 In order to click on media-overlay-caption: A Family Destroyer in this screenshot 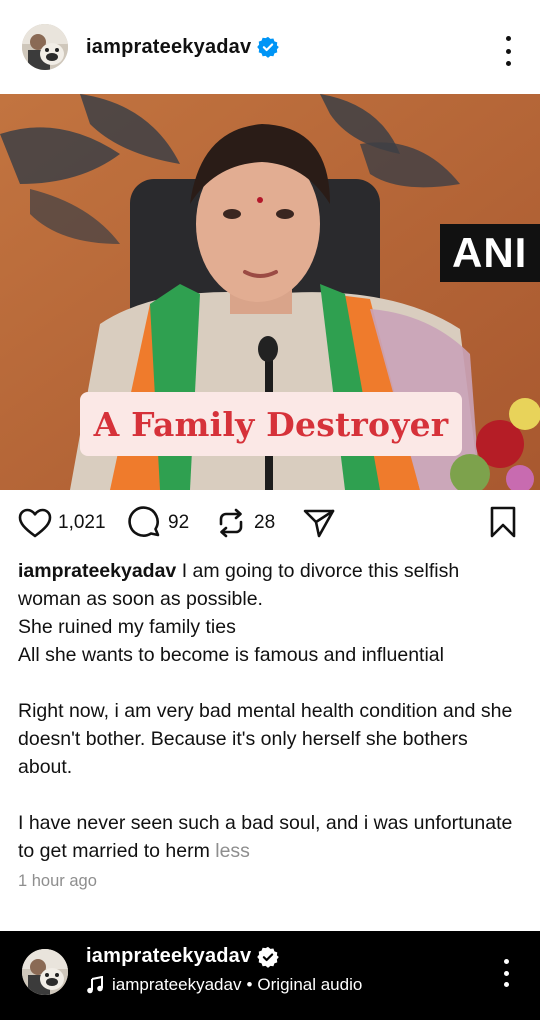, I will do `click(271, 424)`.